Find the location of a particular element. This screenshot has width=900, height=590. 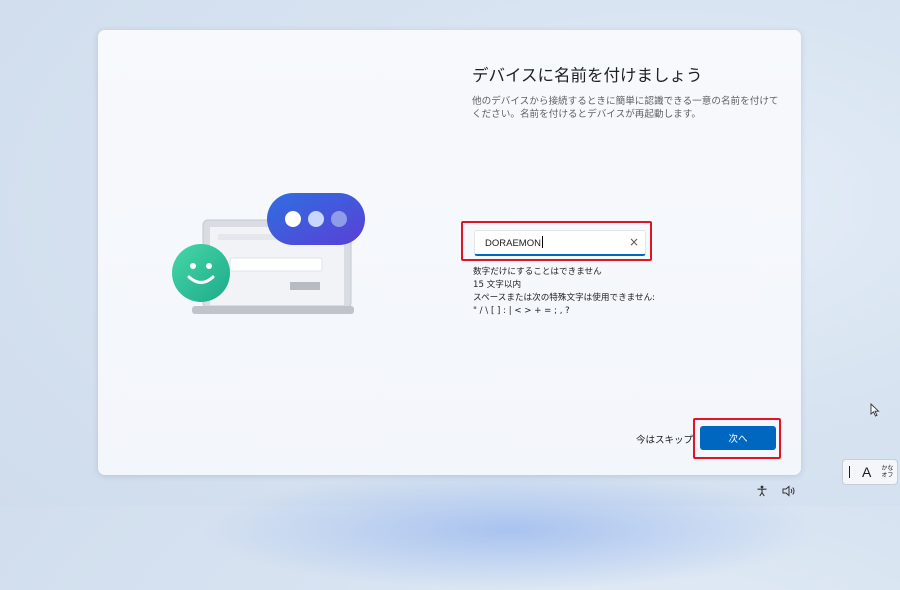

next-button: 次へ is located at coordinates (738, 438).